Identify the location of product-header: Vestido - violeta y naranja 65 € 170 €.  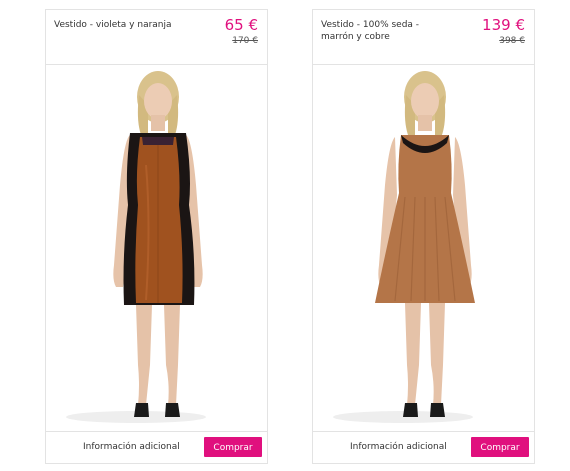
(156, 37).